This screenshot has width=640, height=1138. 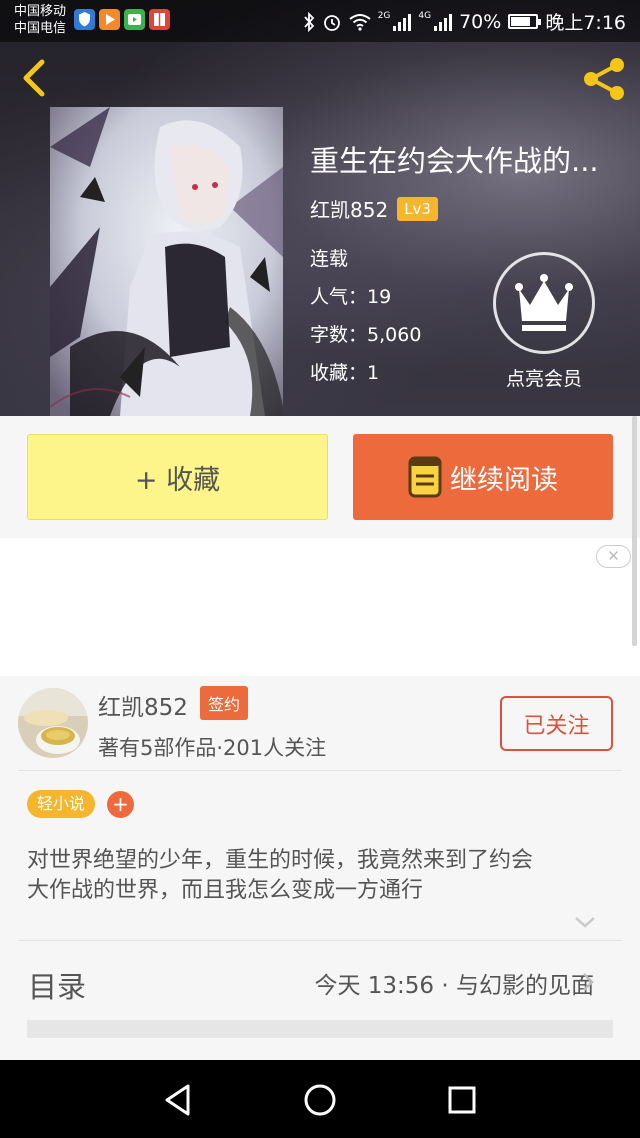 I want to click on chevron-right-icon, so click(x=588, y=982).